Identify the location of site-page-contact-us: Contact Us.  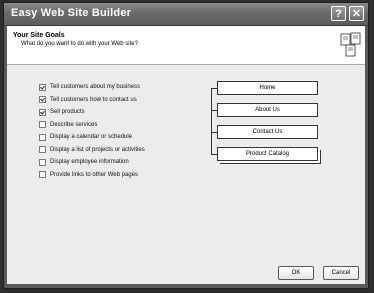
(267, 132).